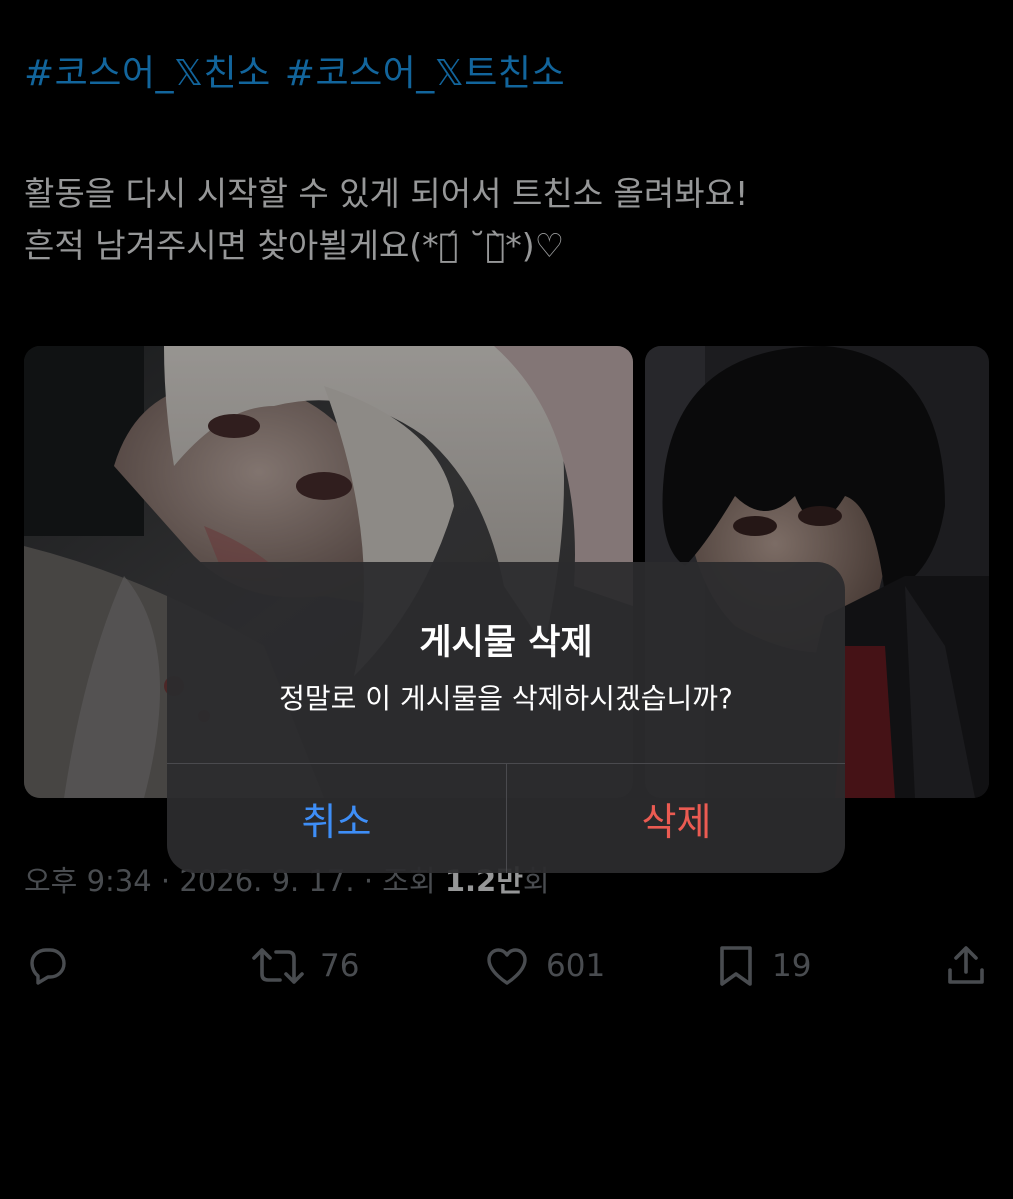 This screenshot has height=1199, width=1013. I want to click on dialog-title: 게시물 삭제, so click(506, 643).